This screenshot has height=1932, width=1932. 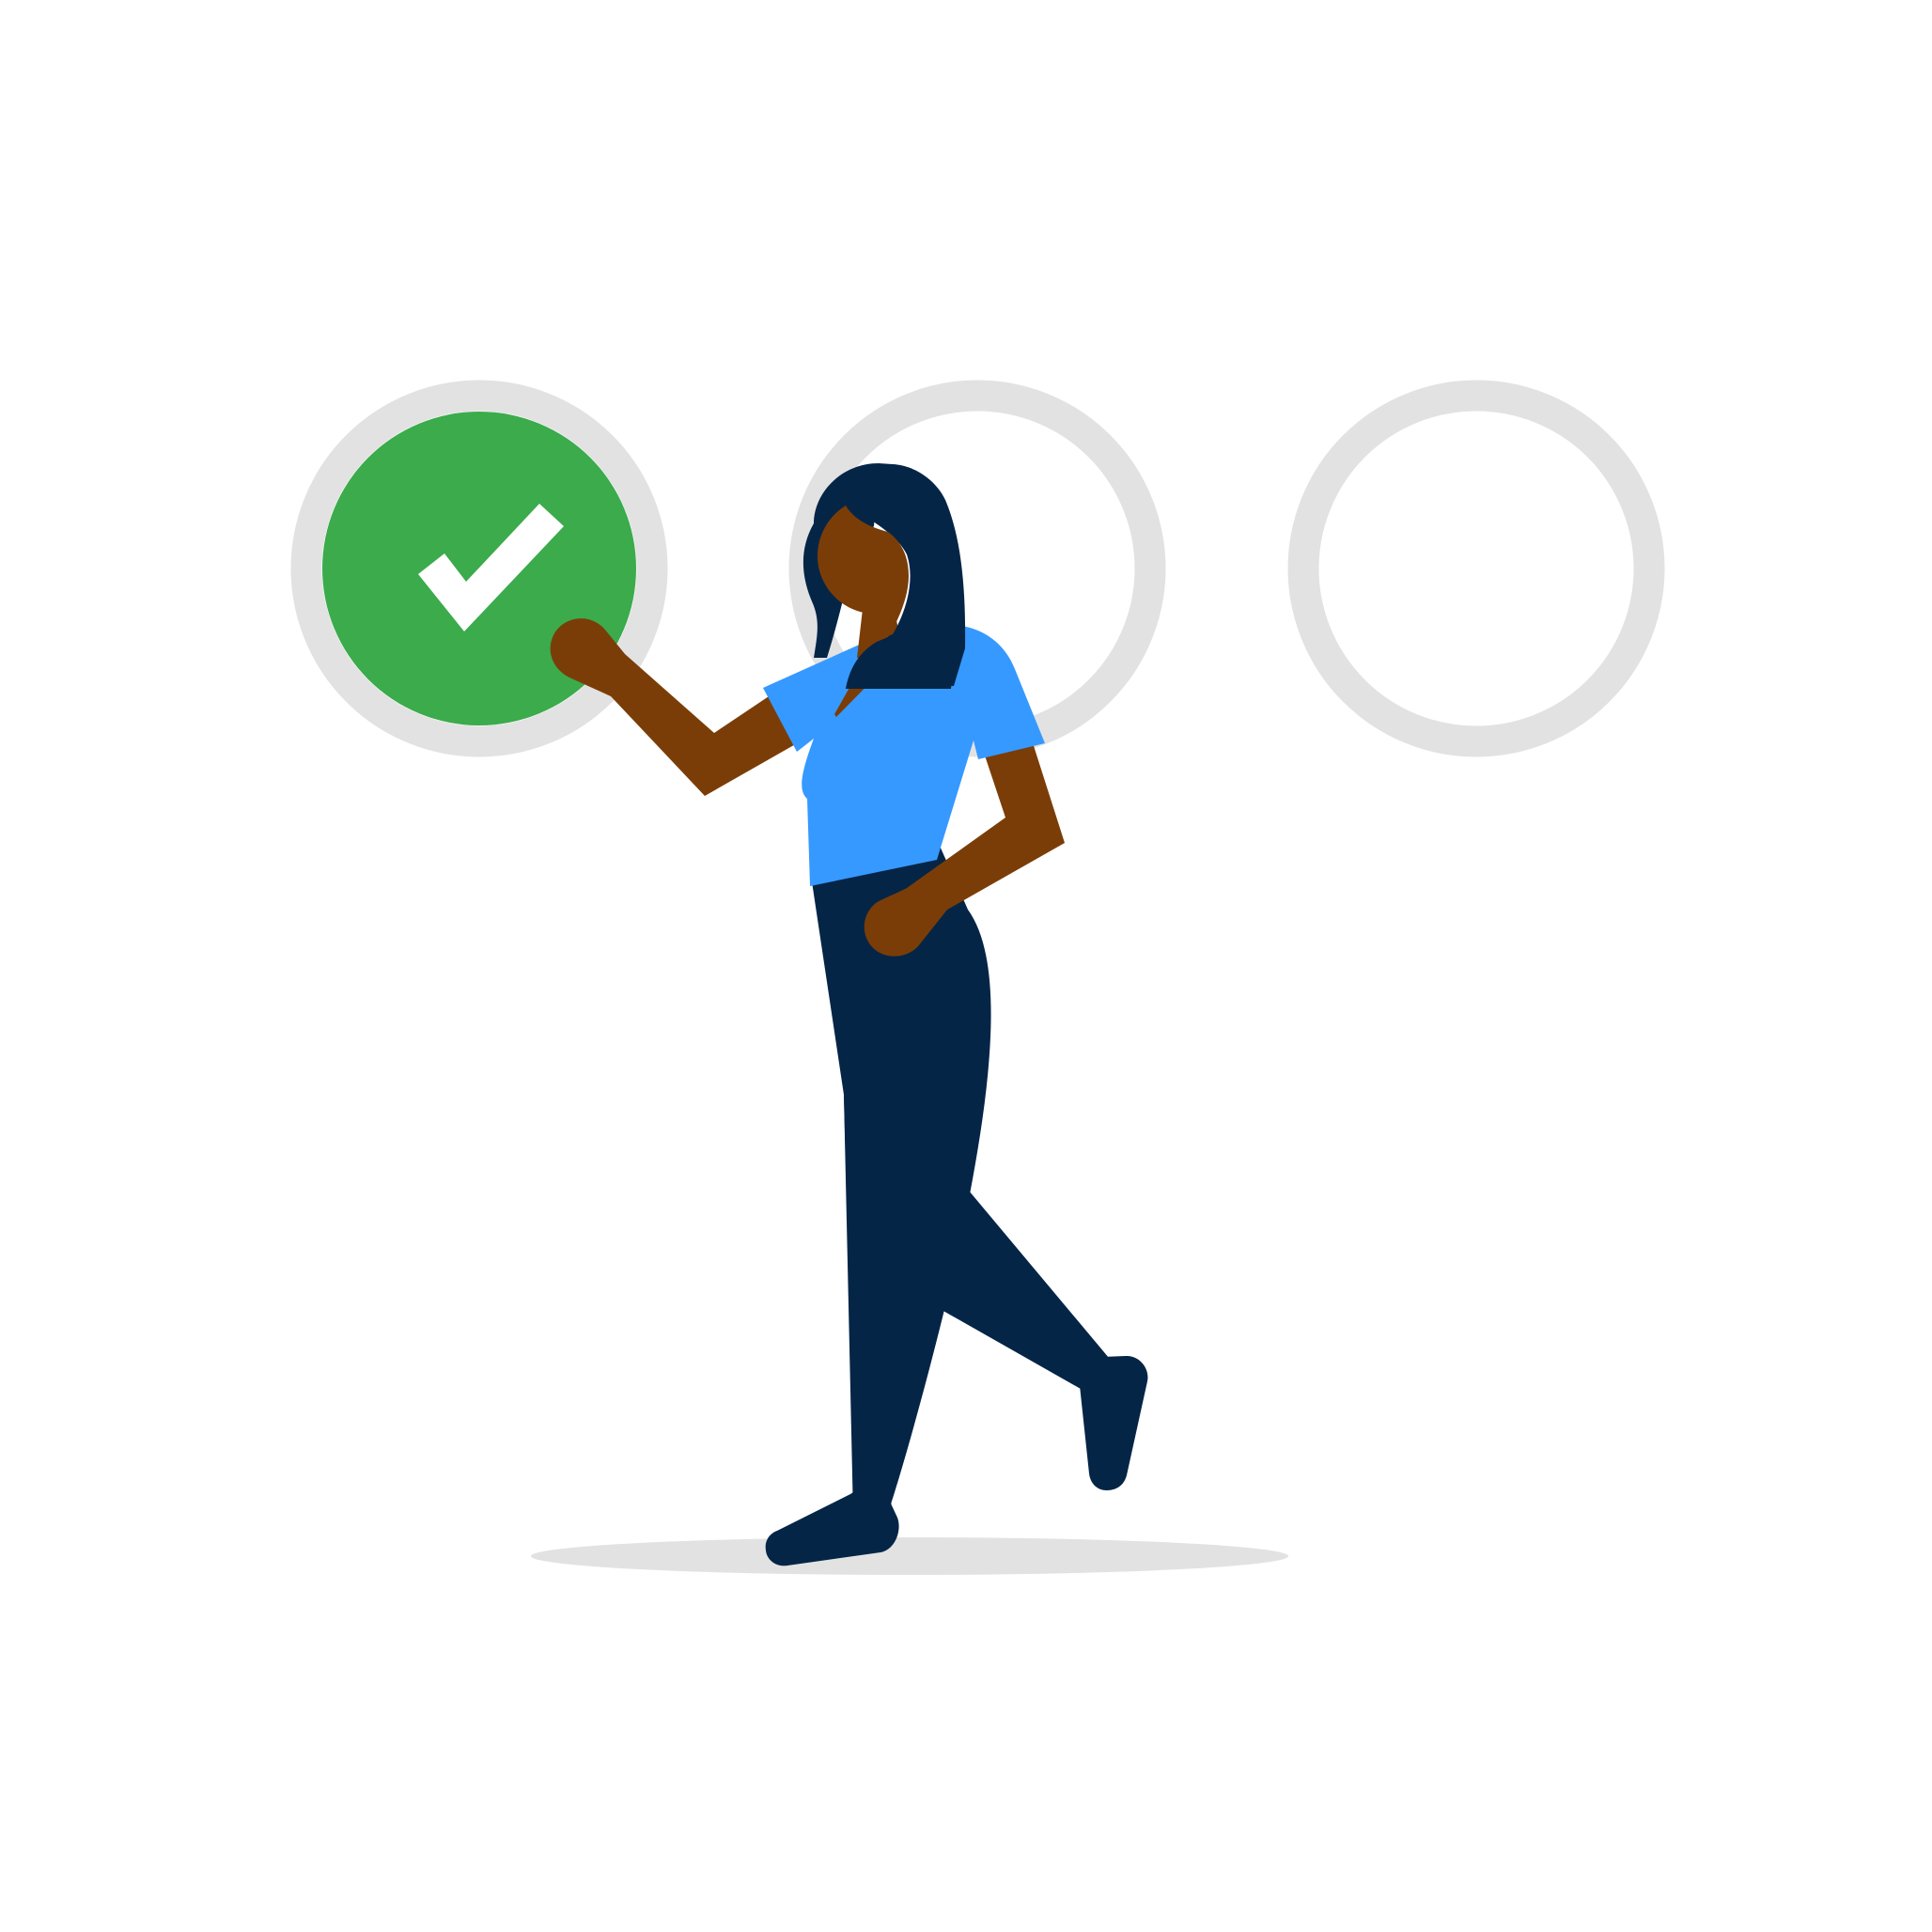 I want to click on step-3-incomplete, so click(x=1476, y=568).